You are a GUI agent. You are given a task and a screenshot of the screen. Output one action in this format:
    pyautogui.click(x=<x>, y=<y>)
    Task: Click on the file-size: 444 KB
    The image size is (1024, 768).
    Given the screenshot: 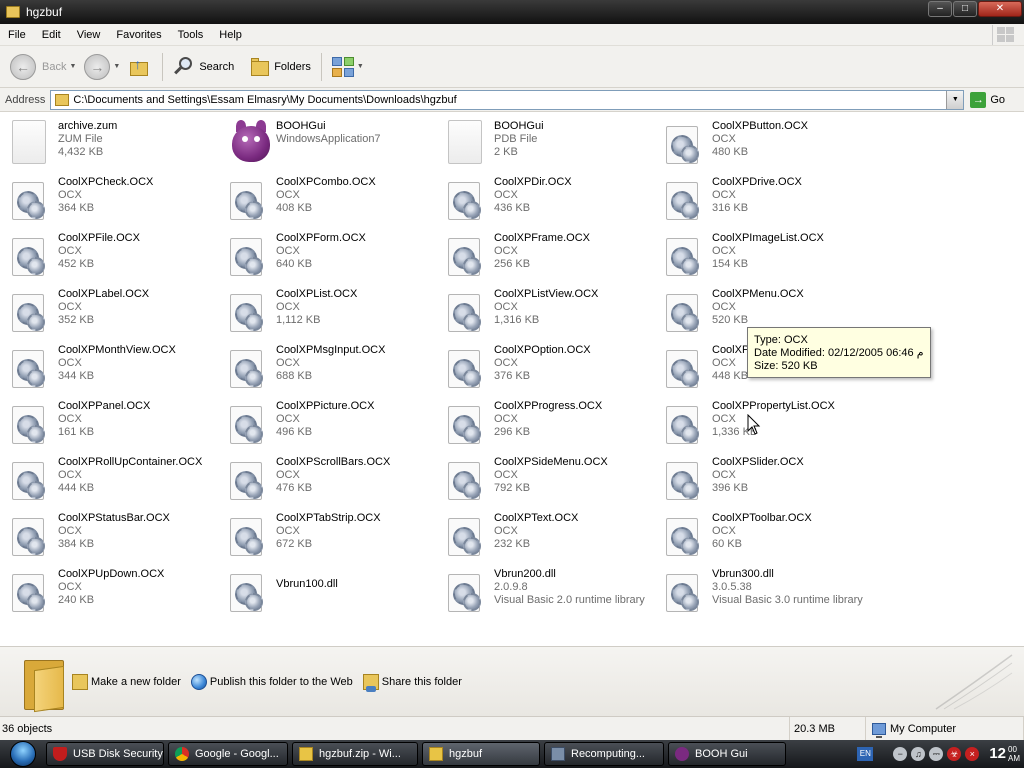 What is the action you would take?
    pyautogui.click(x=76, y=488)
    